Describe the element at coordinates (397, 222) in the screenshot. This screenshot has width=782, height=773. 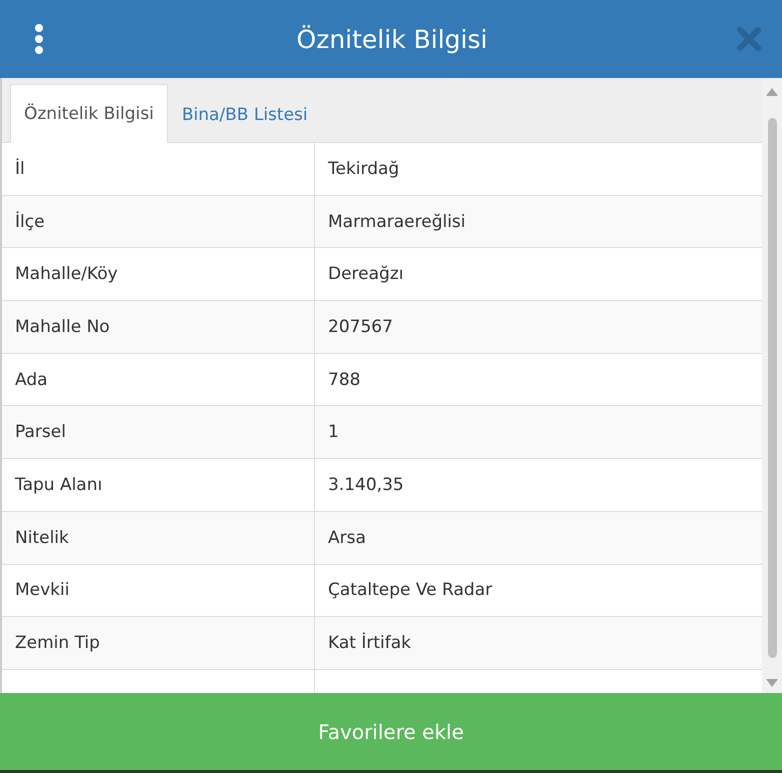
I see `field-value: Marmaraereğlisi` at that location.